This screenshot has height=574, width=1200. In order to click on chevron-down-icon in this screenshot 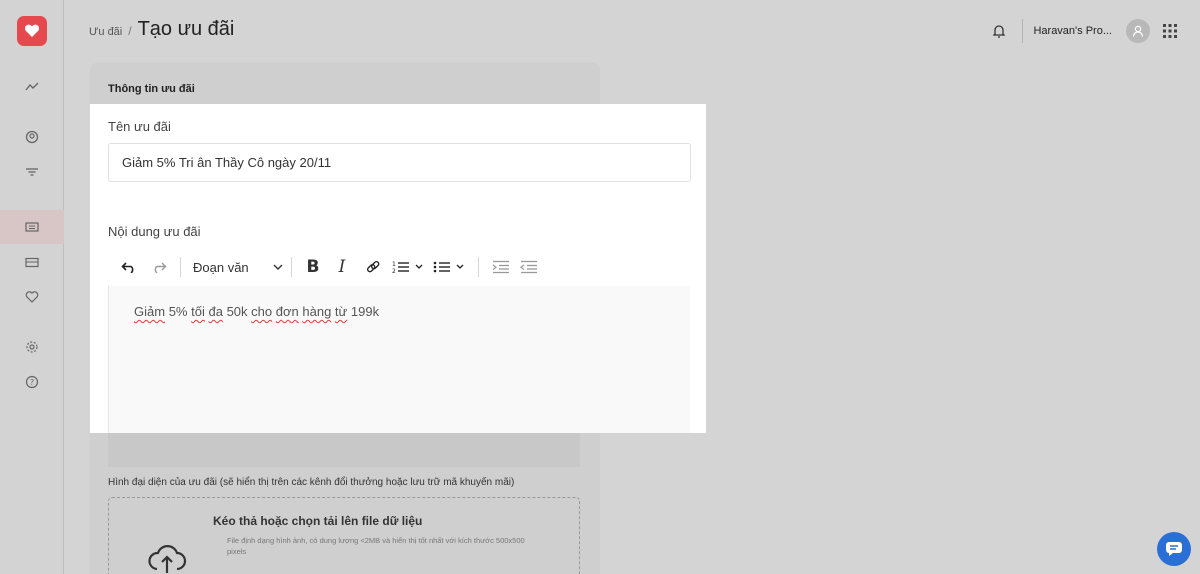, I will do `click(278, 267)`.